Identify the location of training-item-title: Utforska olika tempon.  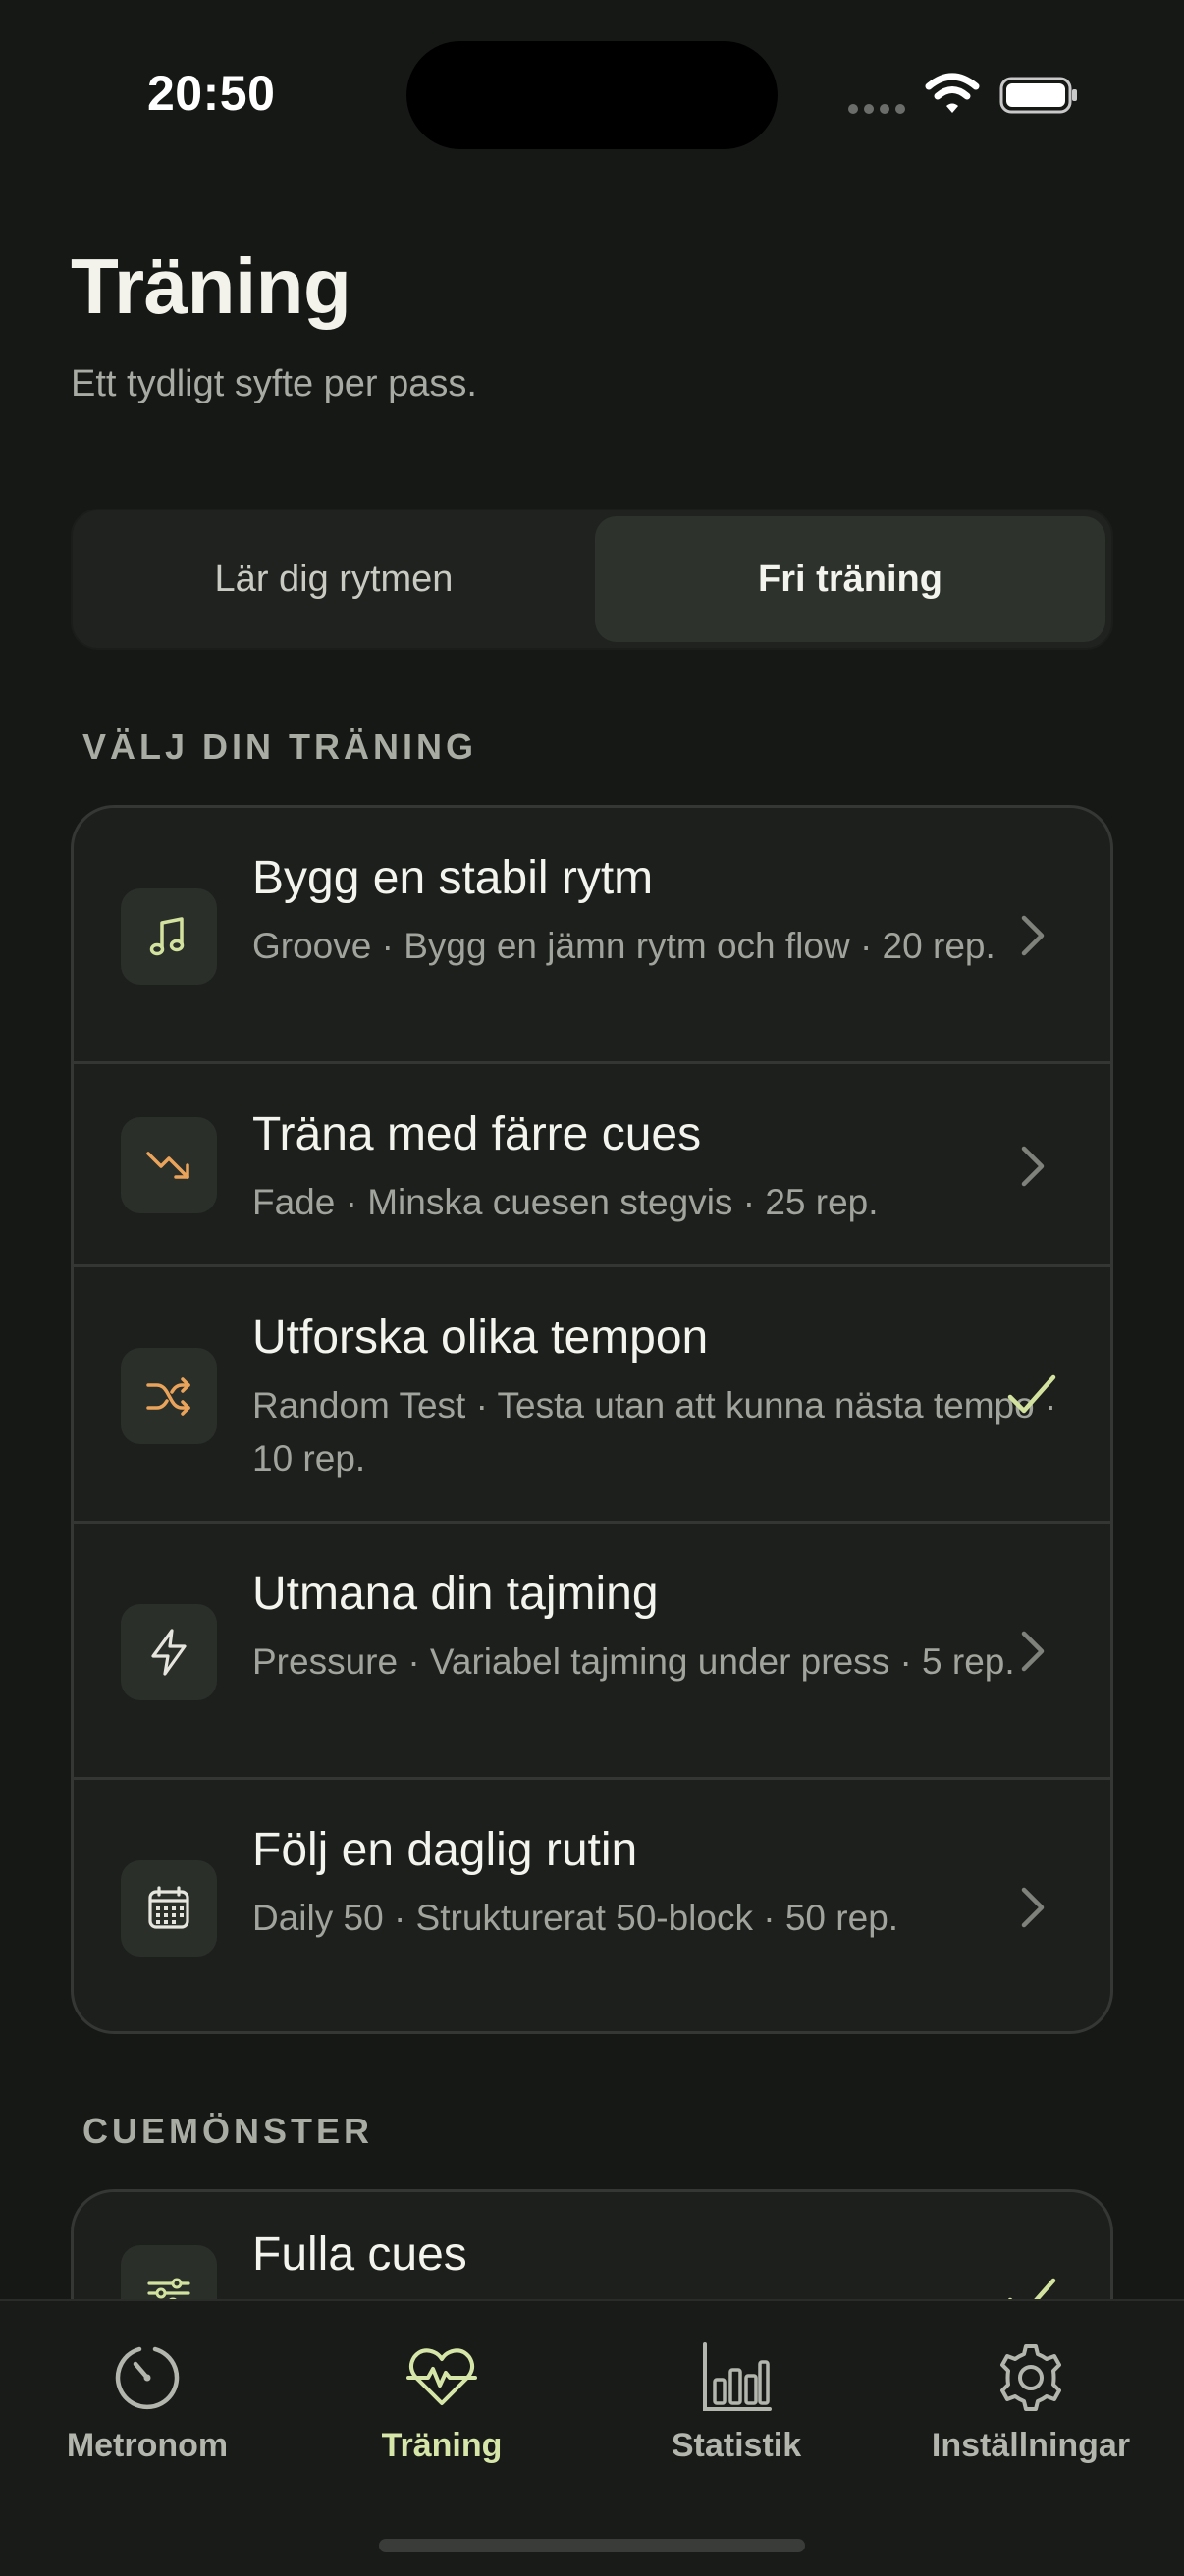
(480, 1338).